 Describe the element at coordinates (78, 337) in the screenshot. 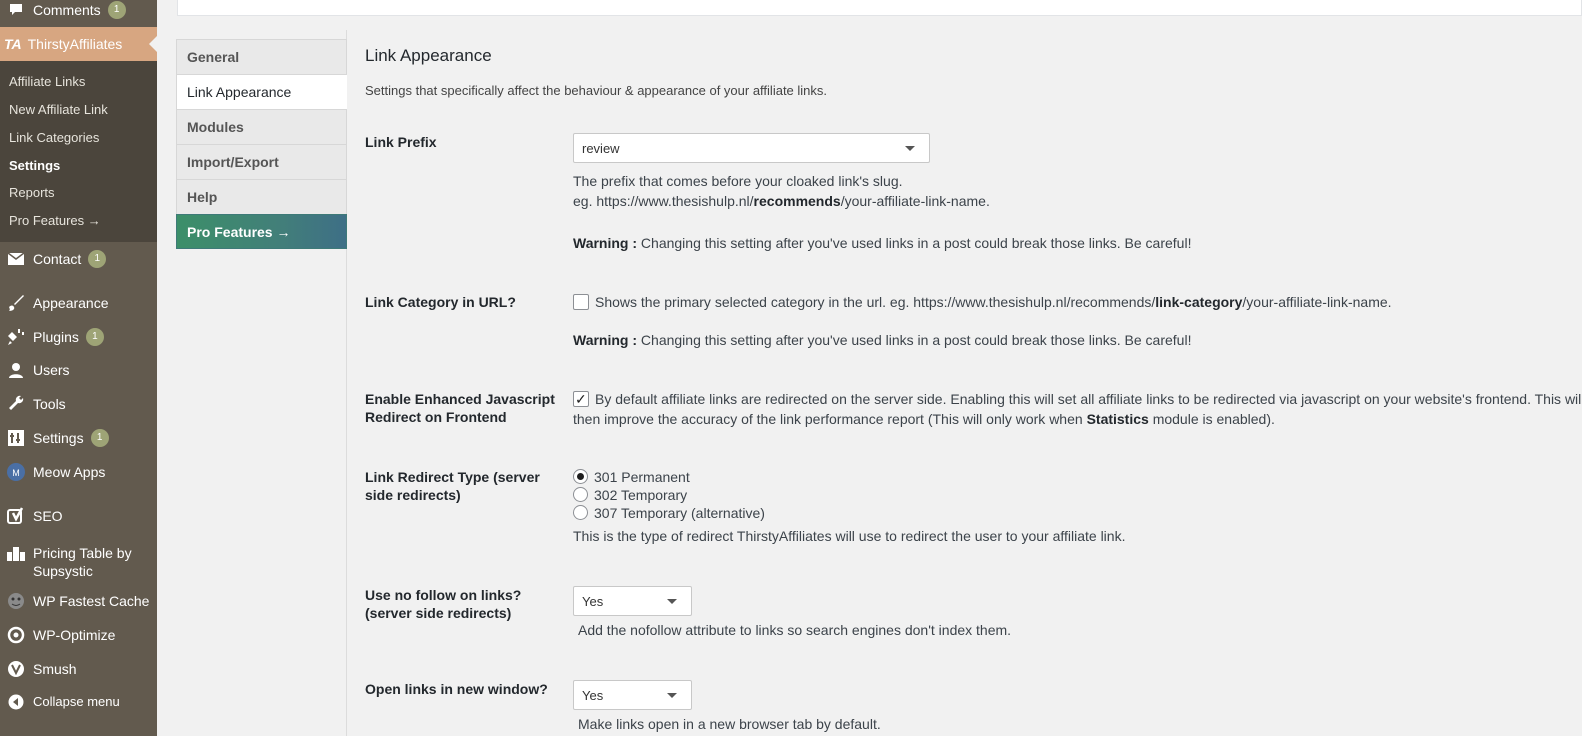

I see `menu-plugins: Plugins 1` at that location.